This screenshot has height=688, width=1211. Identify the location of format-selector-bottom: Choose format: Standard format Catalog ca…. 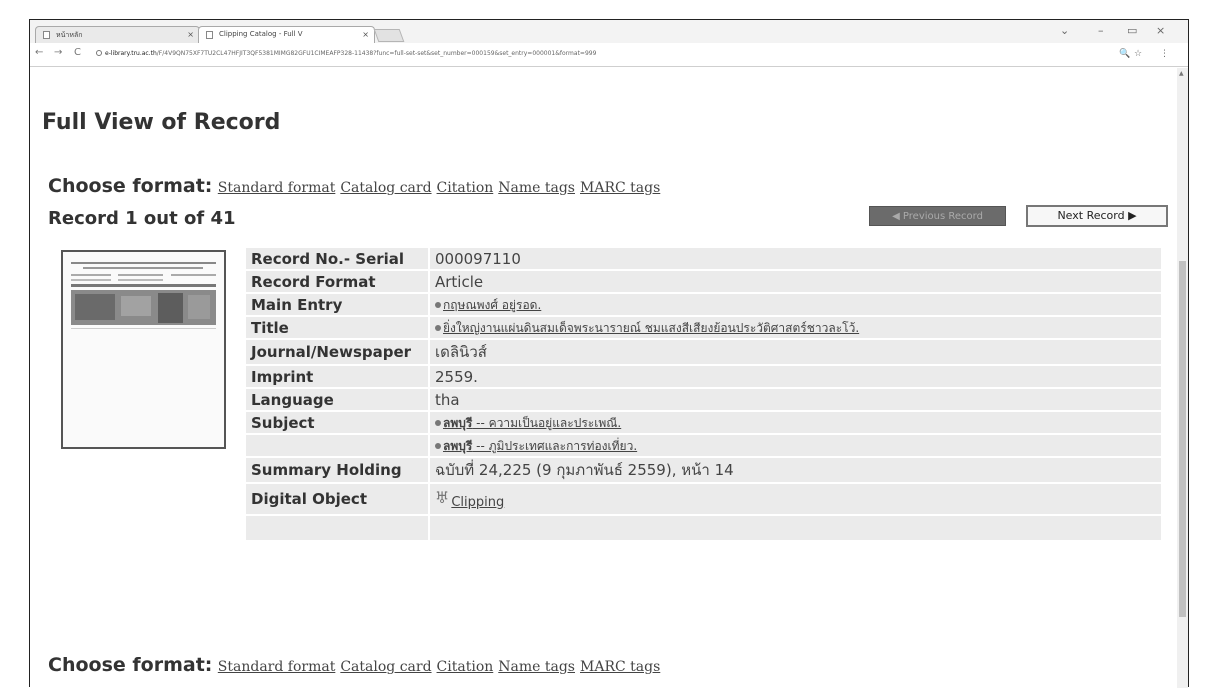
(356, 665).